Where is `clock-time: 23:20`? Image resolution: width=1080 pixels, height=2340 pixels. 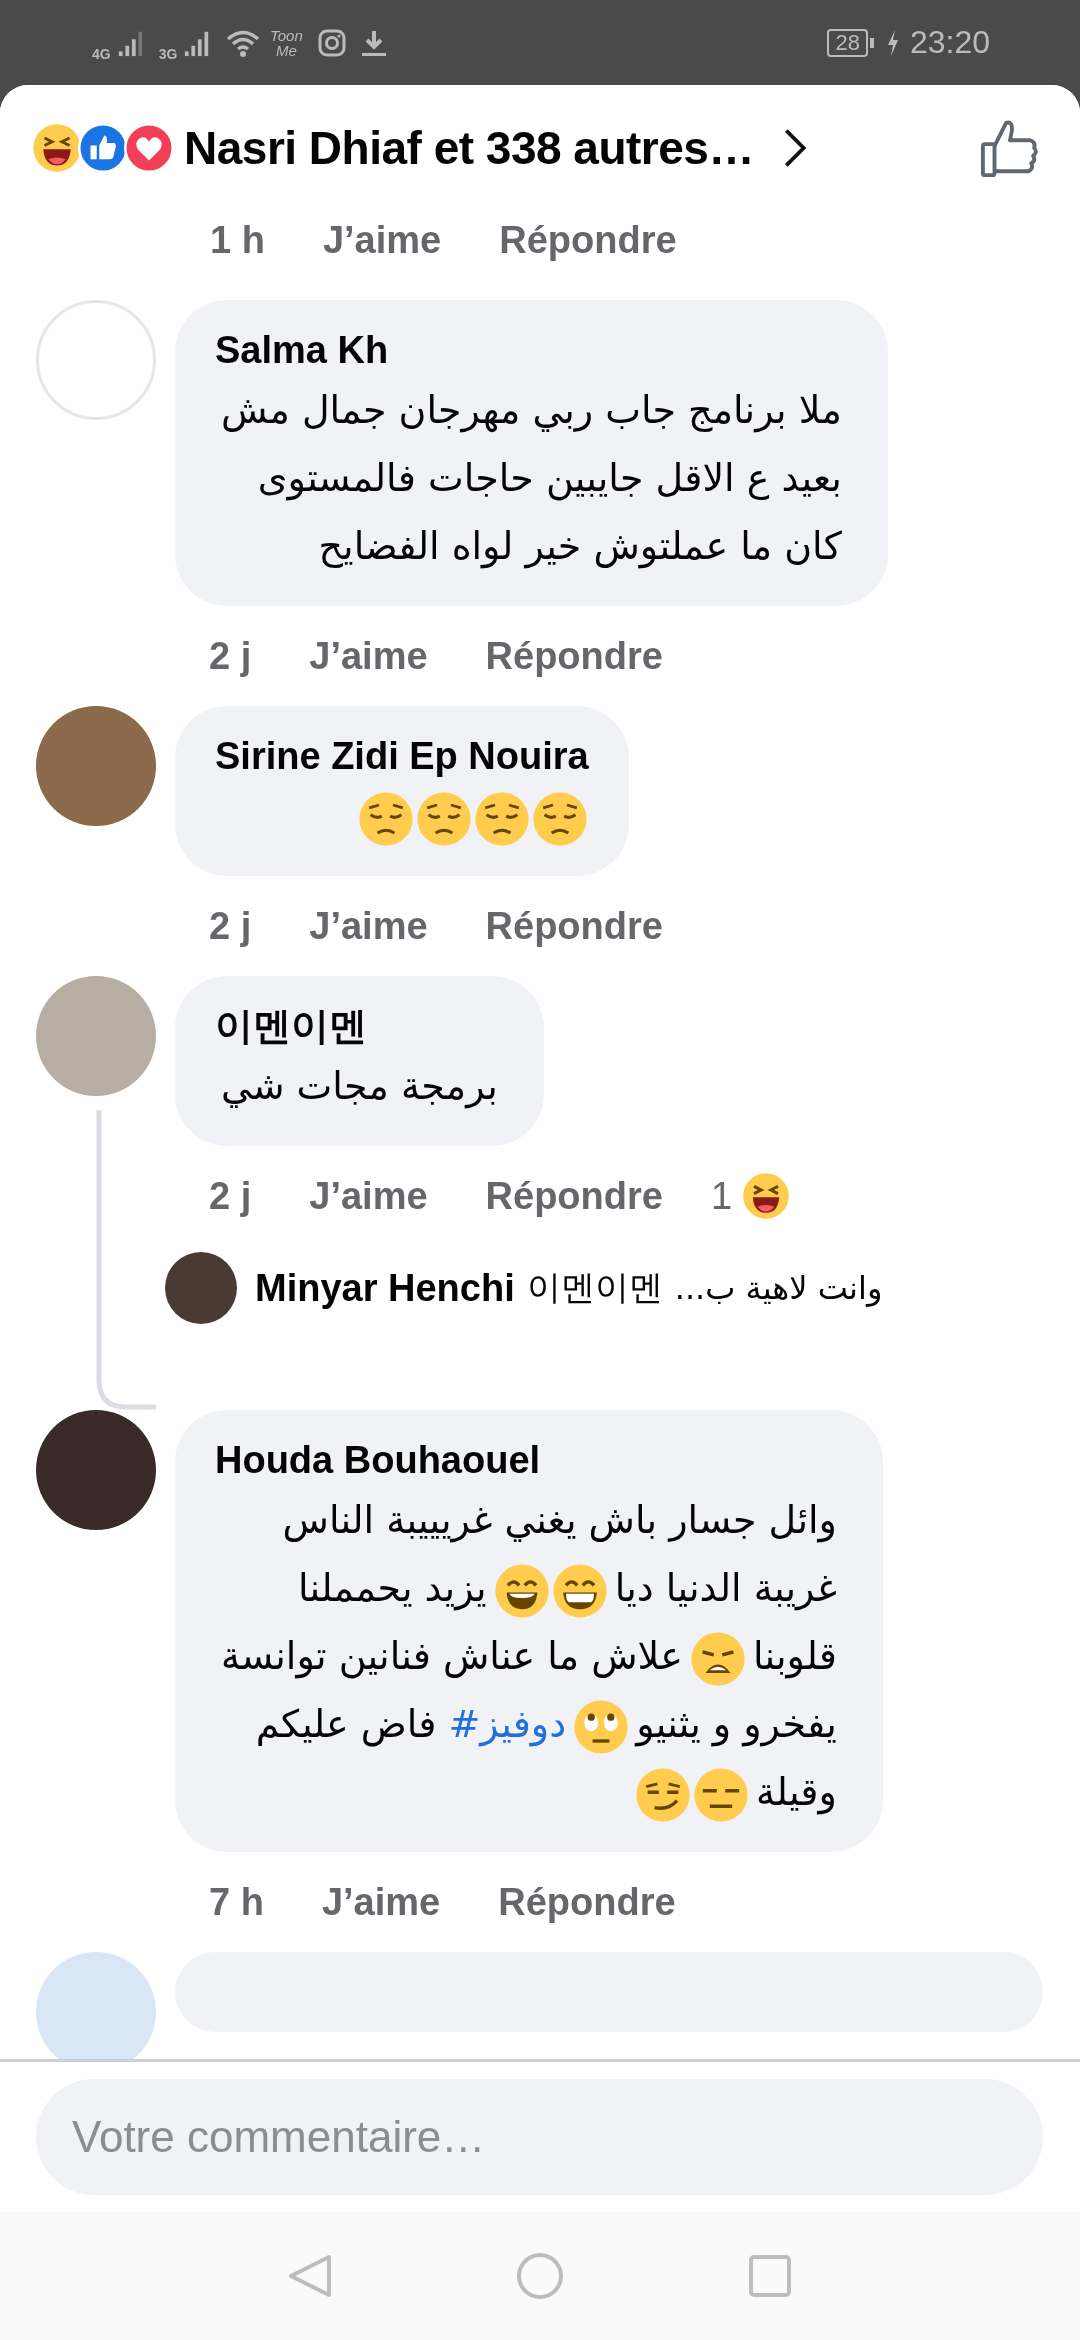
clock-time: 23:20 is located at coordinates (949, 42).